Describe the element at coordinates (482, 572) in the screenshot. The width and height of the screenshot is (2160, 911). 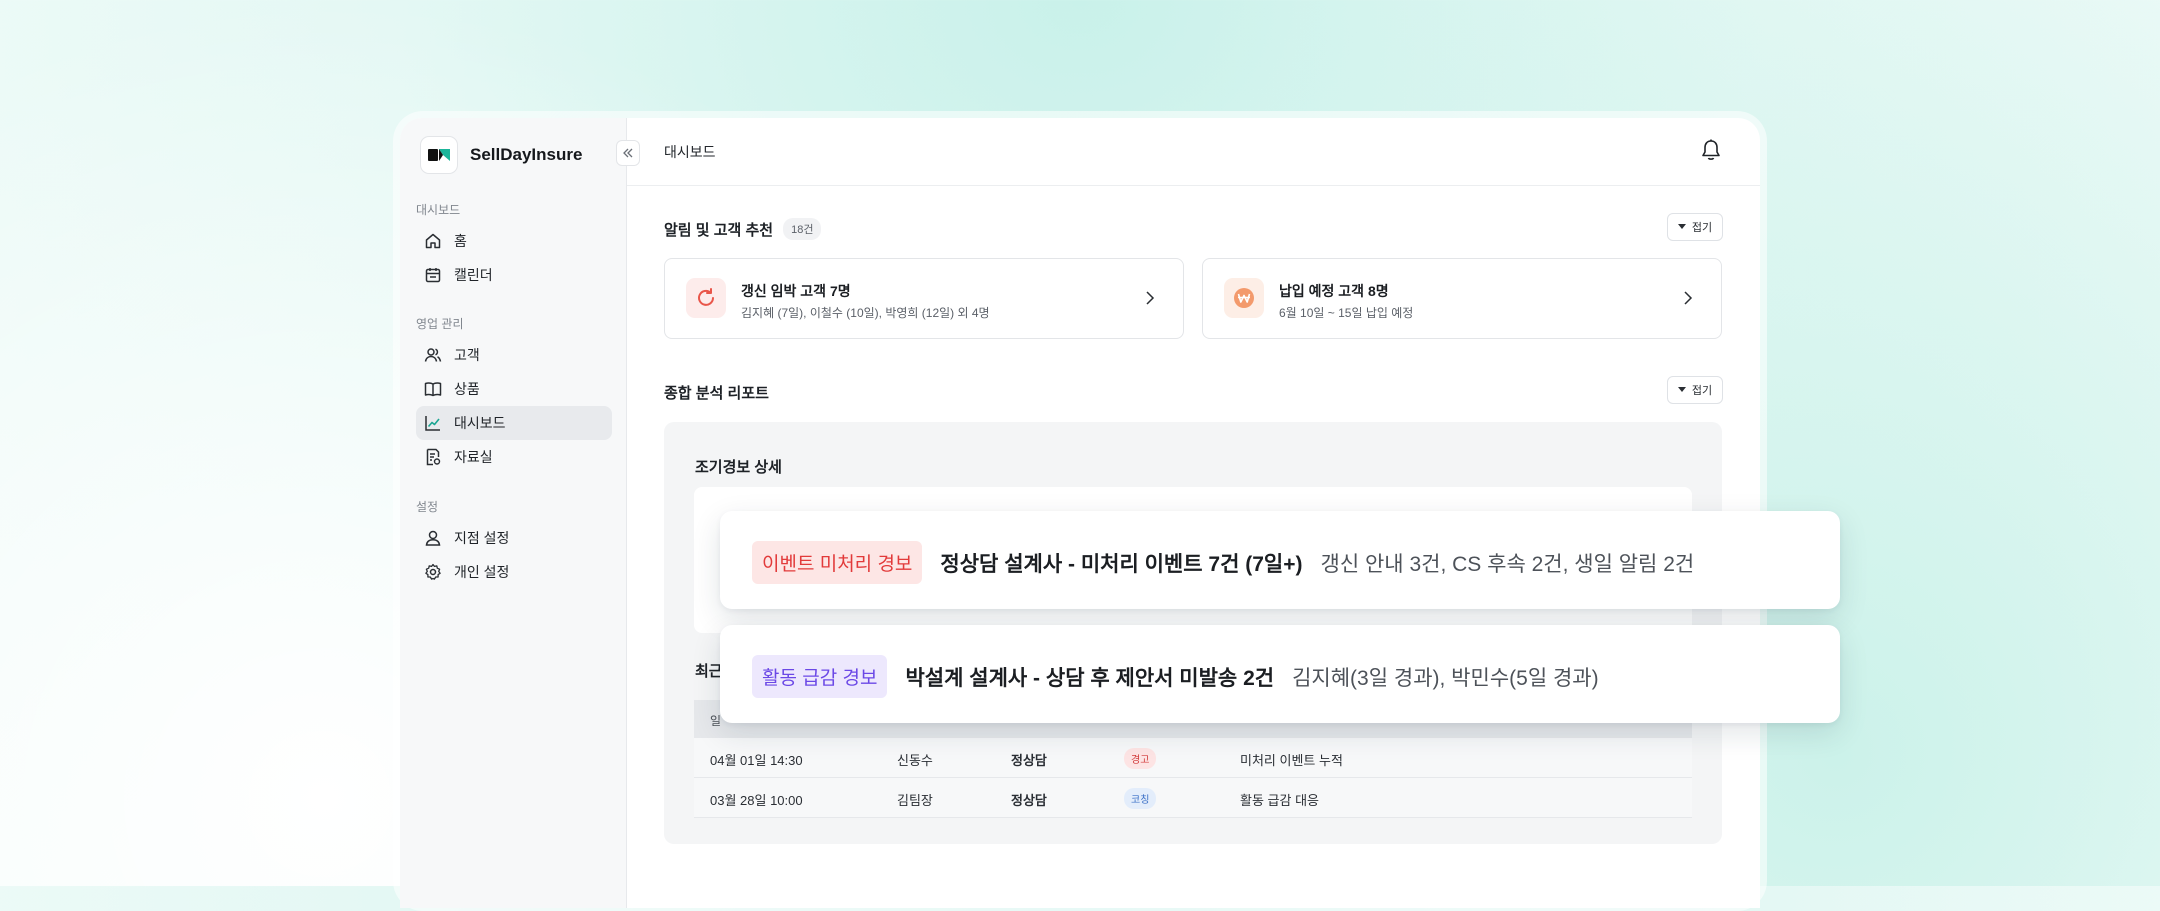
I see `sidebar-item-label: 개인 설정` at that location.